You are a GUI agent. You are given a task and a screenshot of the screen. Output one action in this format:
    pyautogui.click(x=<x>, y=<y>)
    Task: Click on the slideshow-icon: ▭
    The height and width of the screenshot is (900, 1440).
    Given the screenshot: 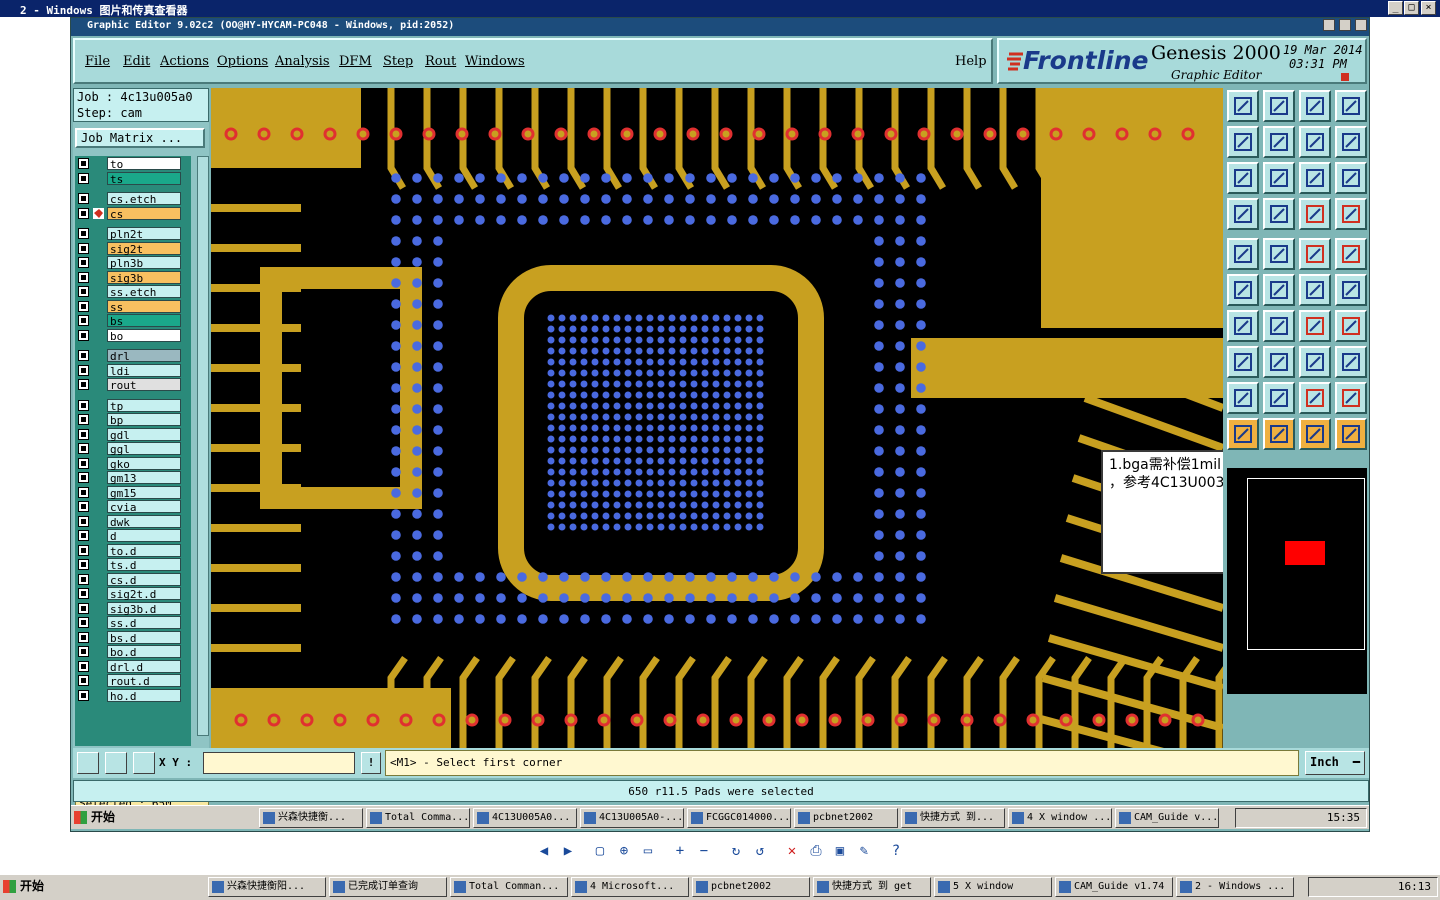 What is the action you would take?
    pyautogui.click(x=648, y=851)
    